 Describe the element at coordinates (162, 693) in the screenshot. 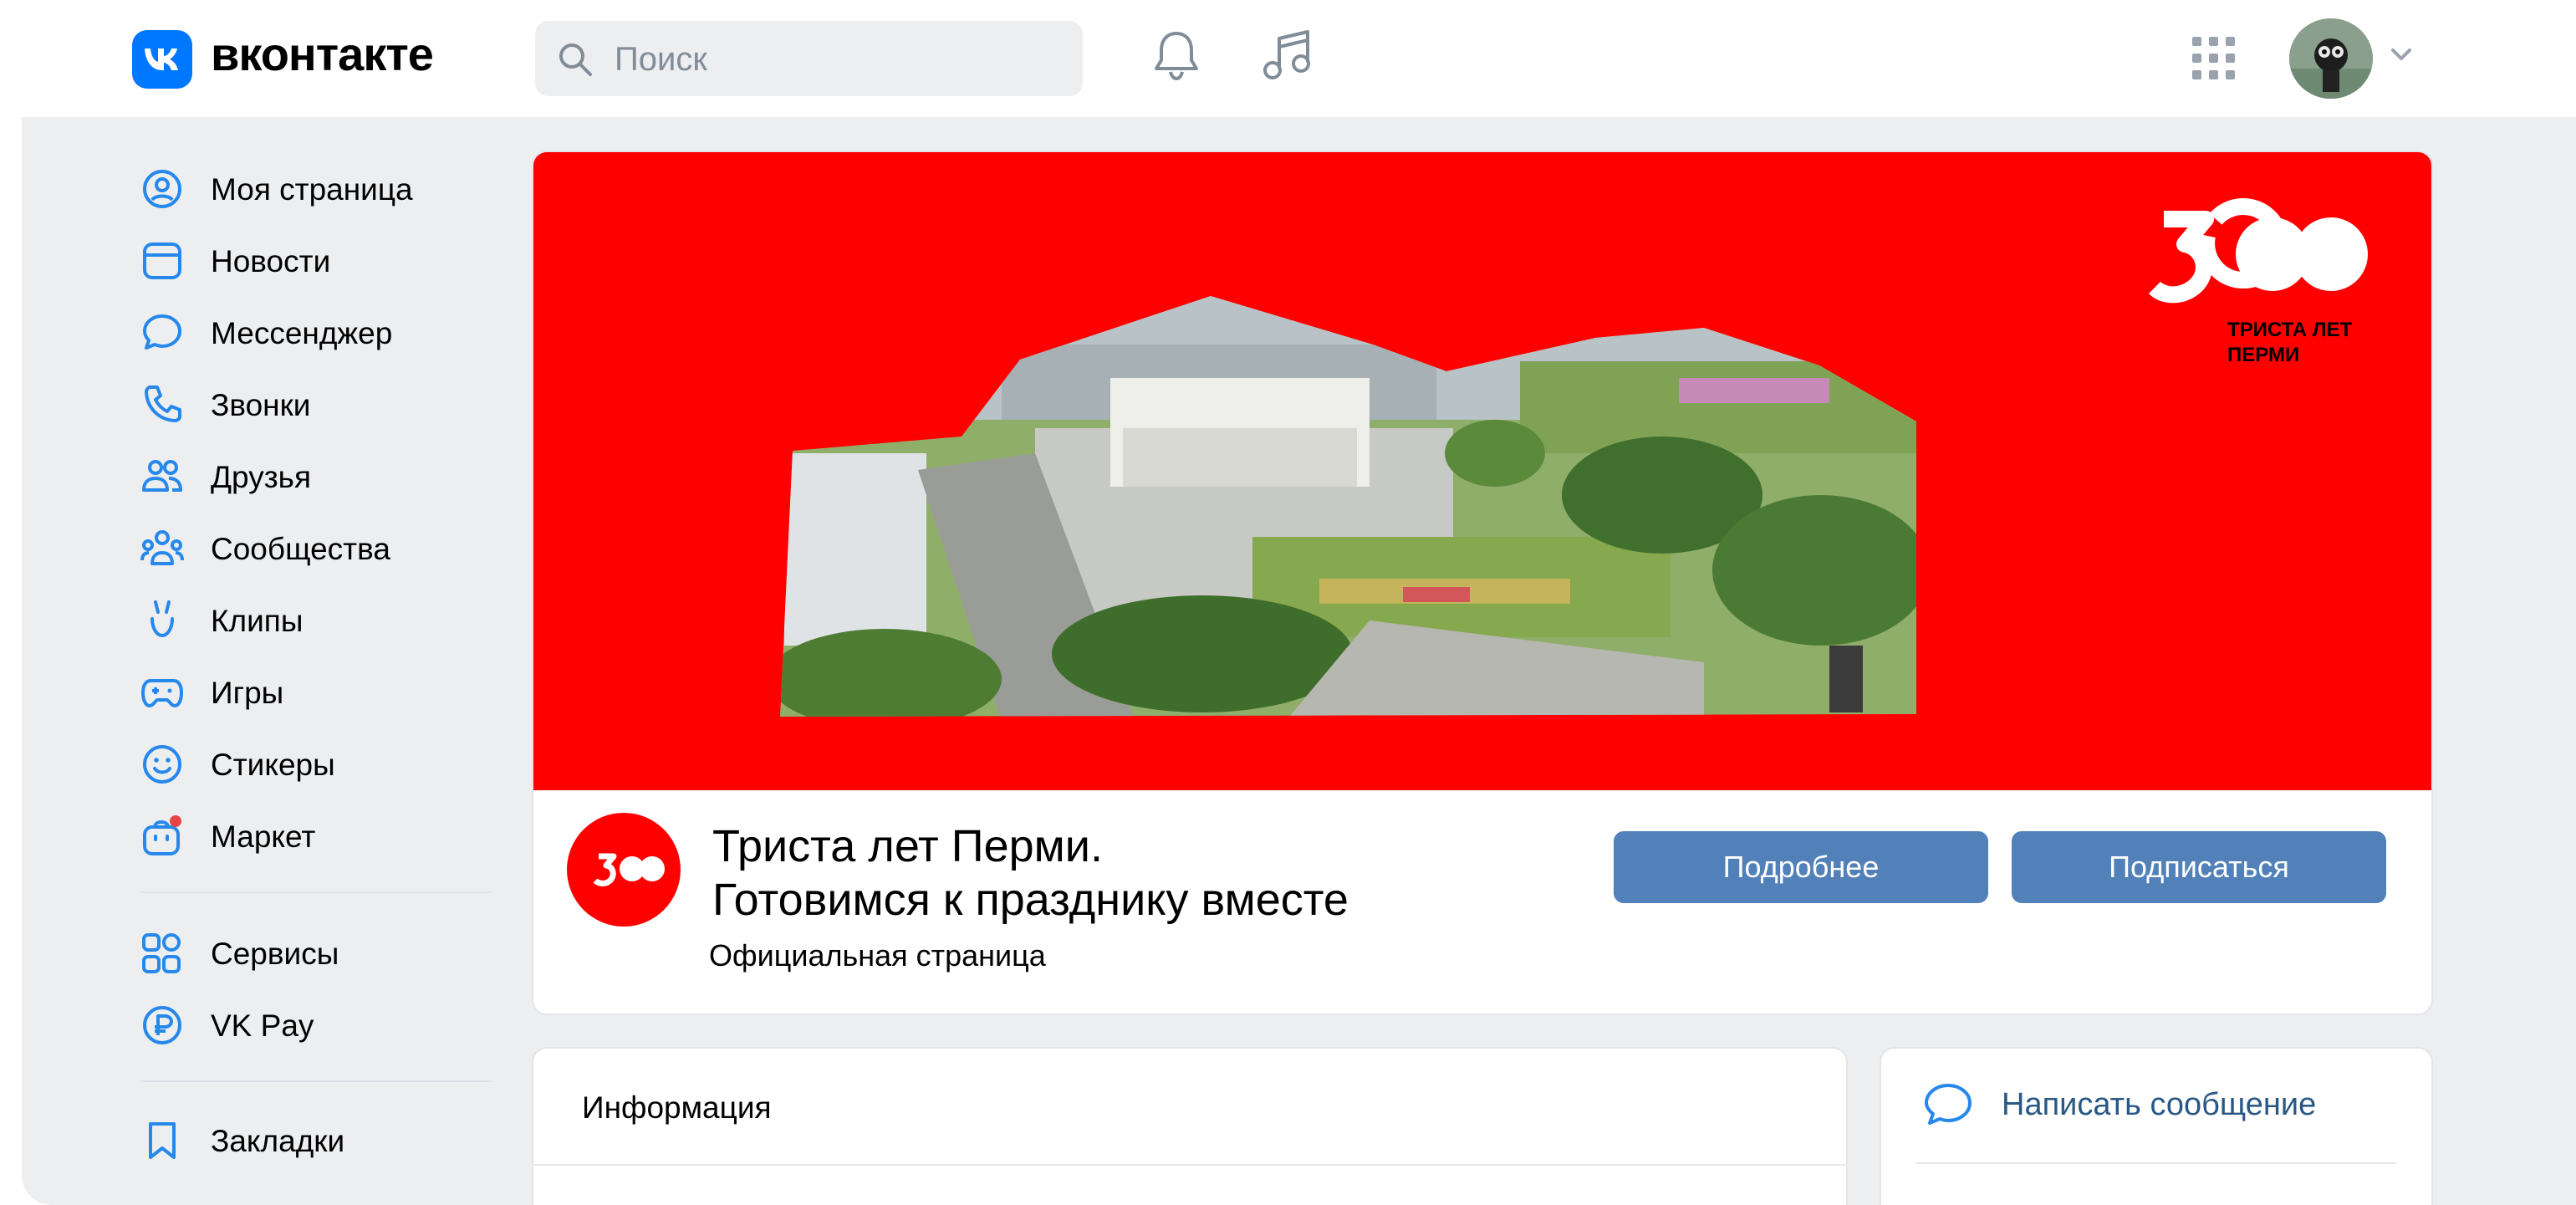

I see `gamepad-icon` at that location.